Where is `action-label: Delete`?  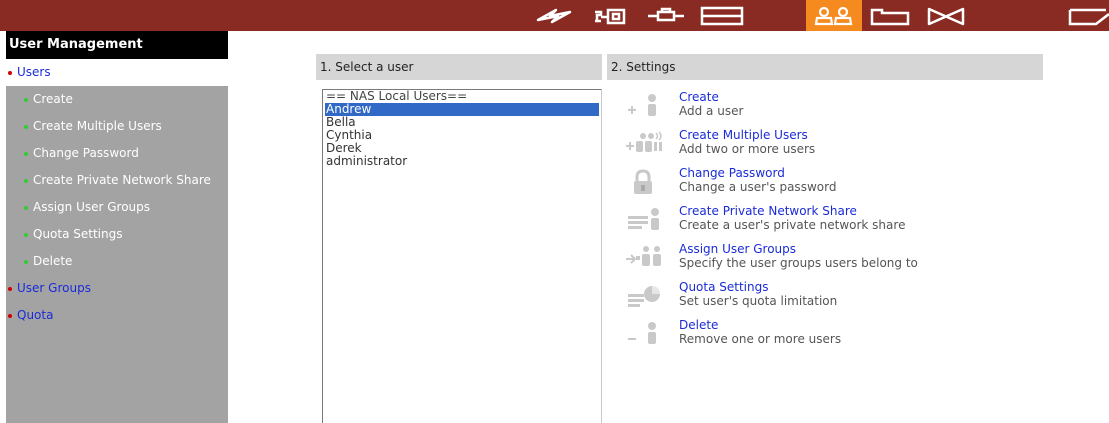
action-label: Delete is located at coordinates (698, 325).